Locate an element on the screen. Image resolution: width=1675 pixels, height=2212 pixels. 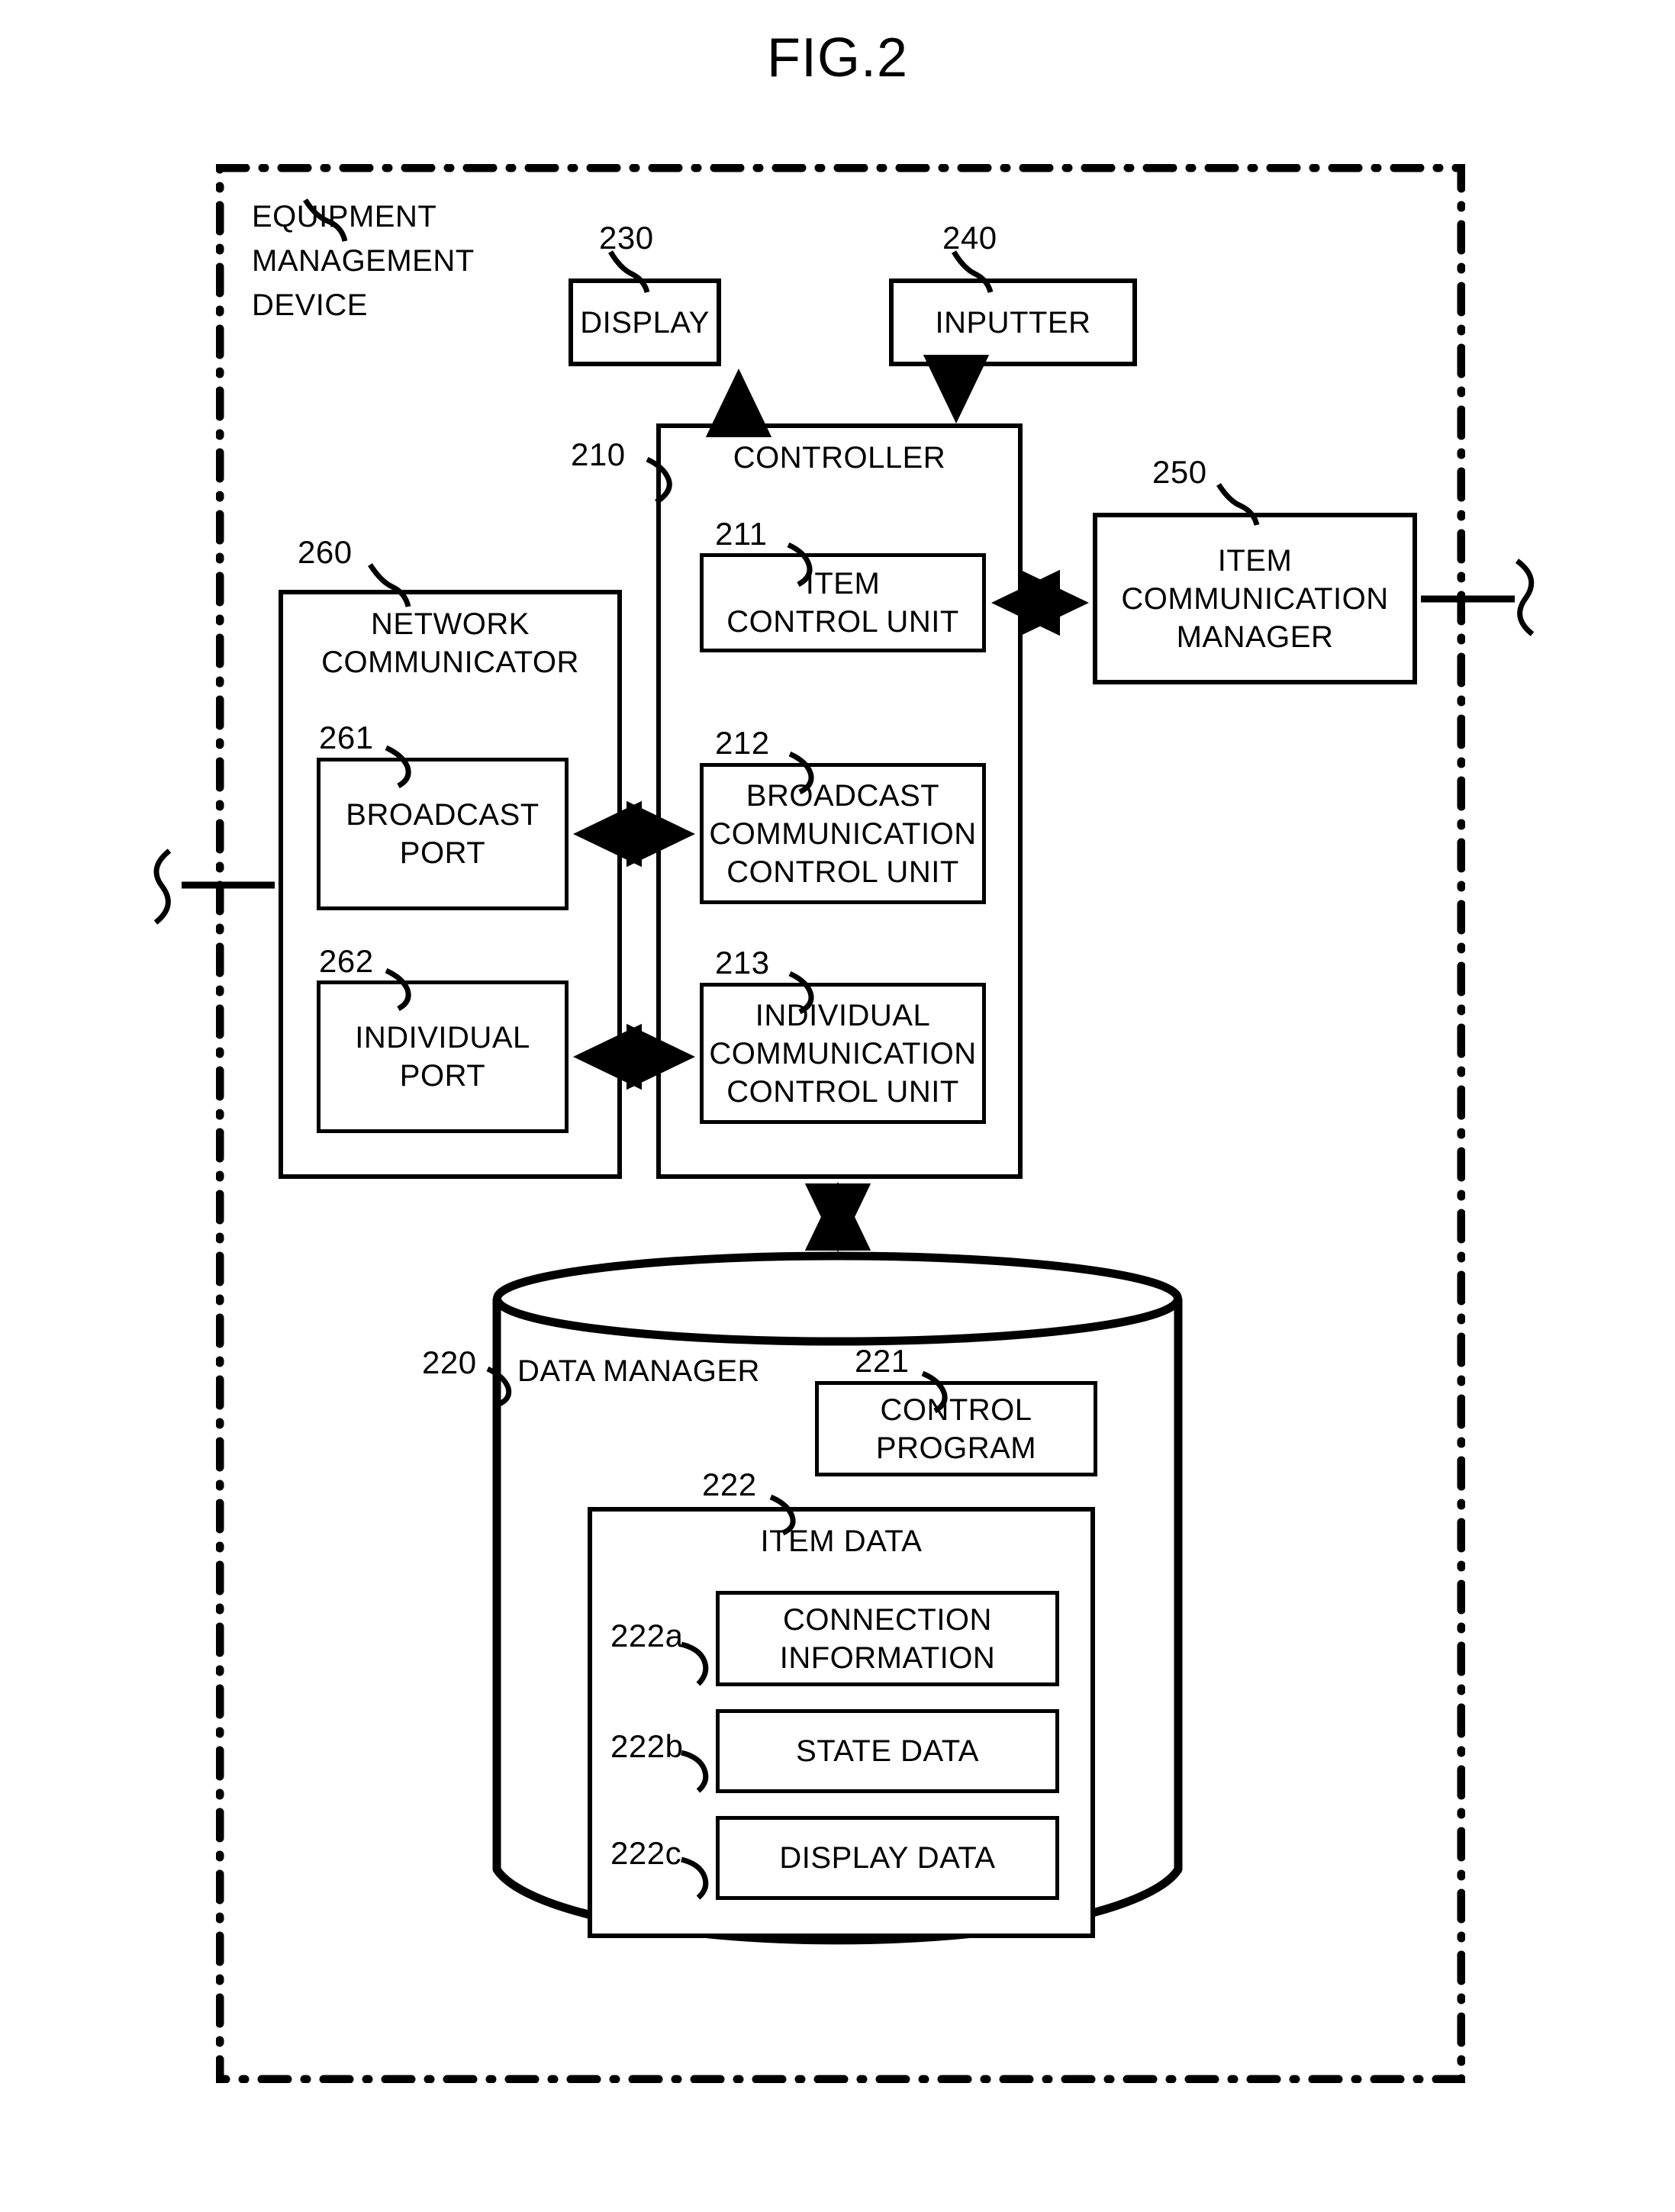
control-program-block: CONTROL PROGRAM is located at coordinates (956, 1428).